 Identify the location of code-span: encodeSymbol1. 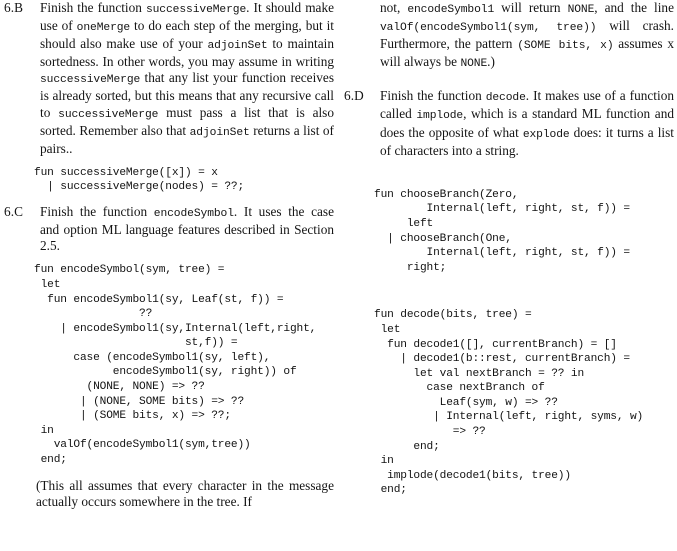
(451, 10).